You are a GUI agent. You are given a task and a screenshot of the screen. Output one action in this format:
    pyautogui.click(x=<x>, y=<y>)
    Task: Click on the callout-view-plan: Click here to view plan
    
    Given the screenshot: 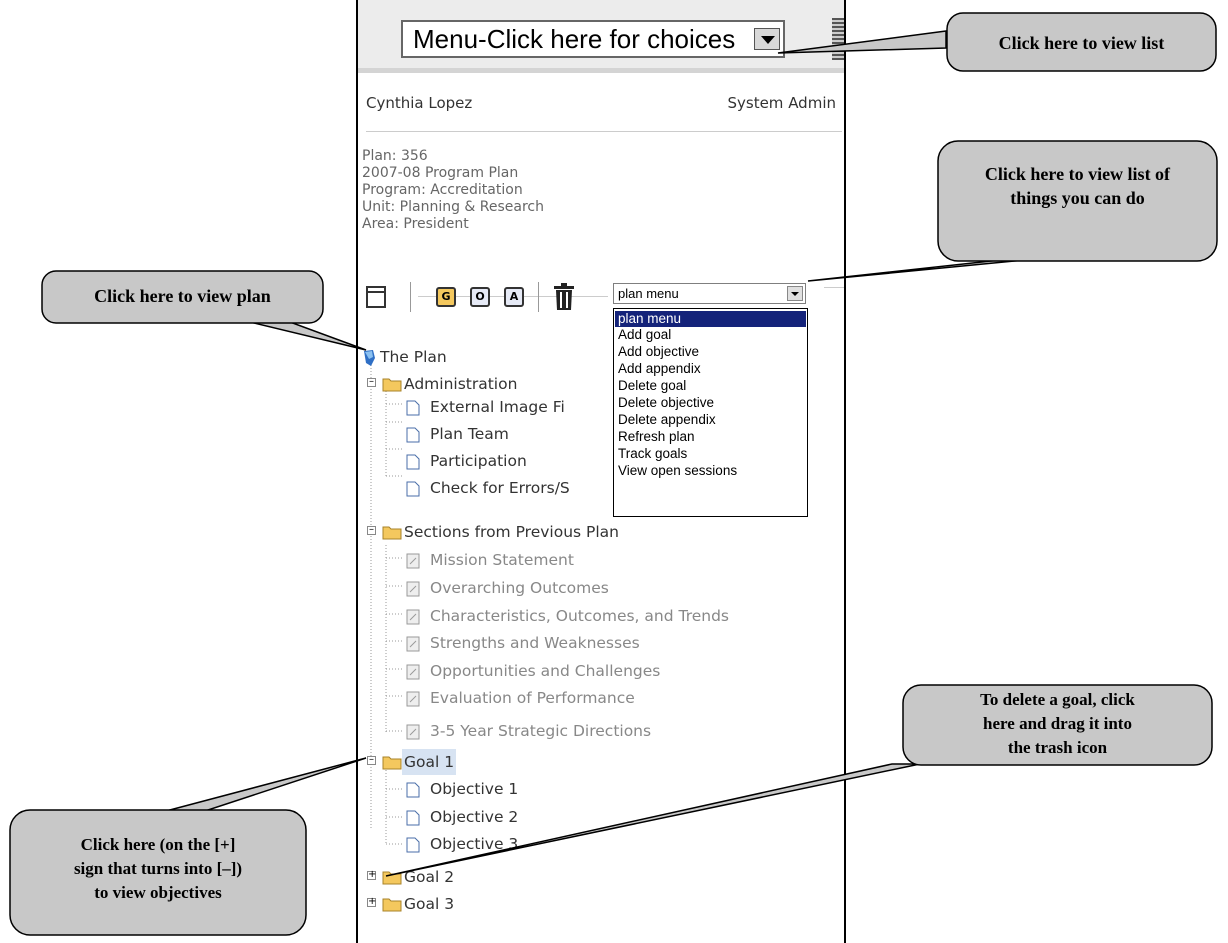 What is the action you would take?
    pyautogui.click(x=182, y=297)
    